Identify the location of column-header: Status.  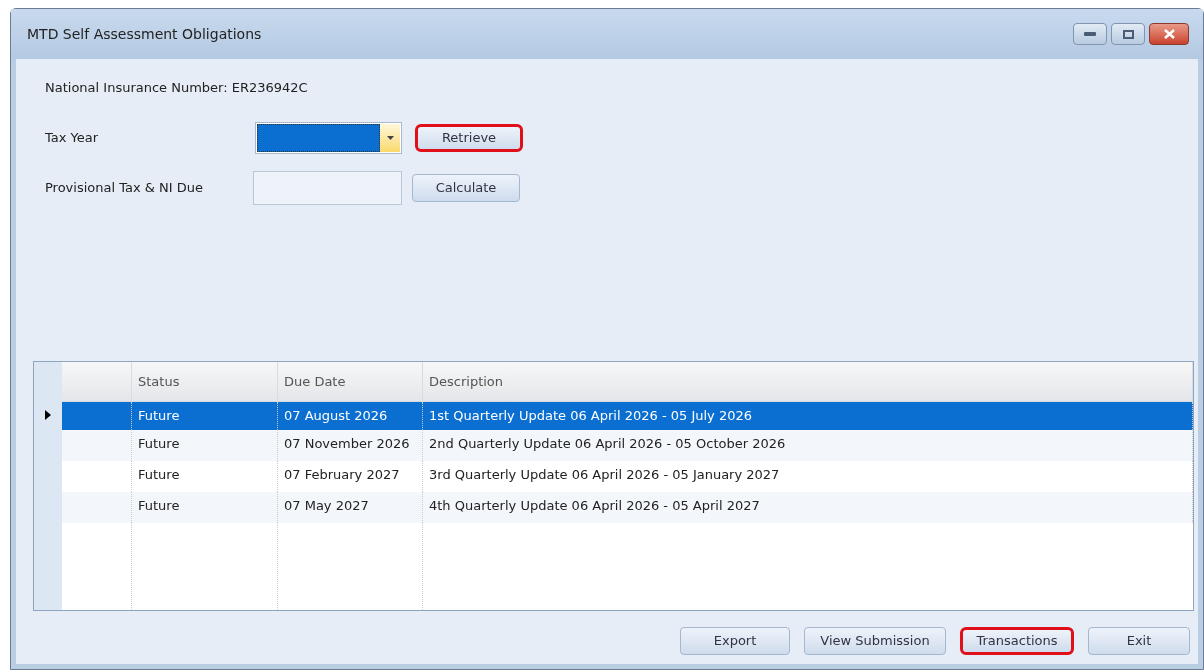
(159, 381).